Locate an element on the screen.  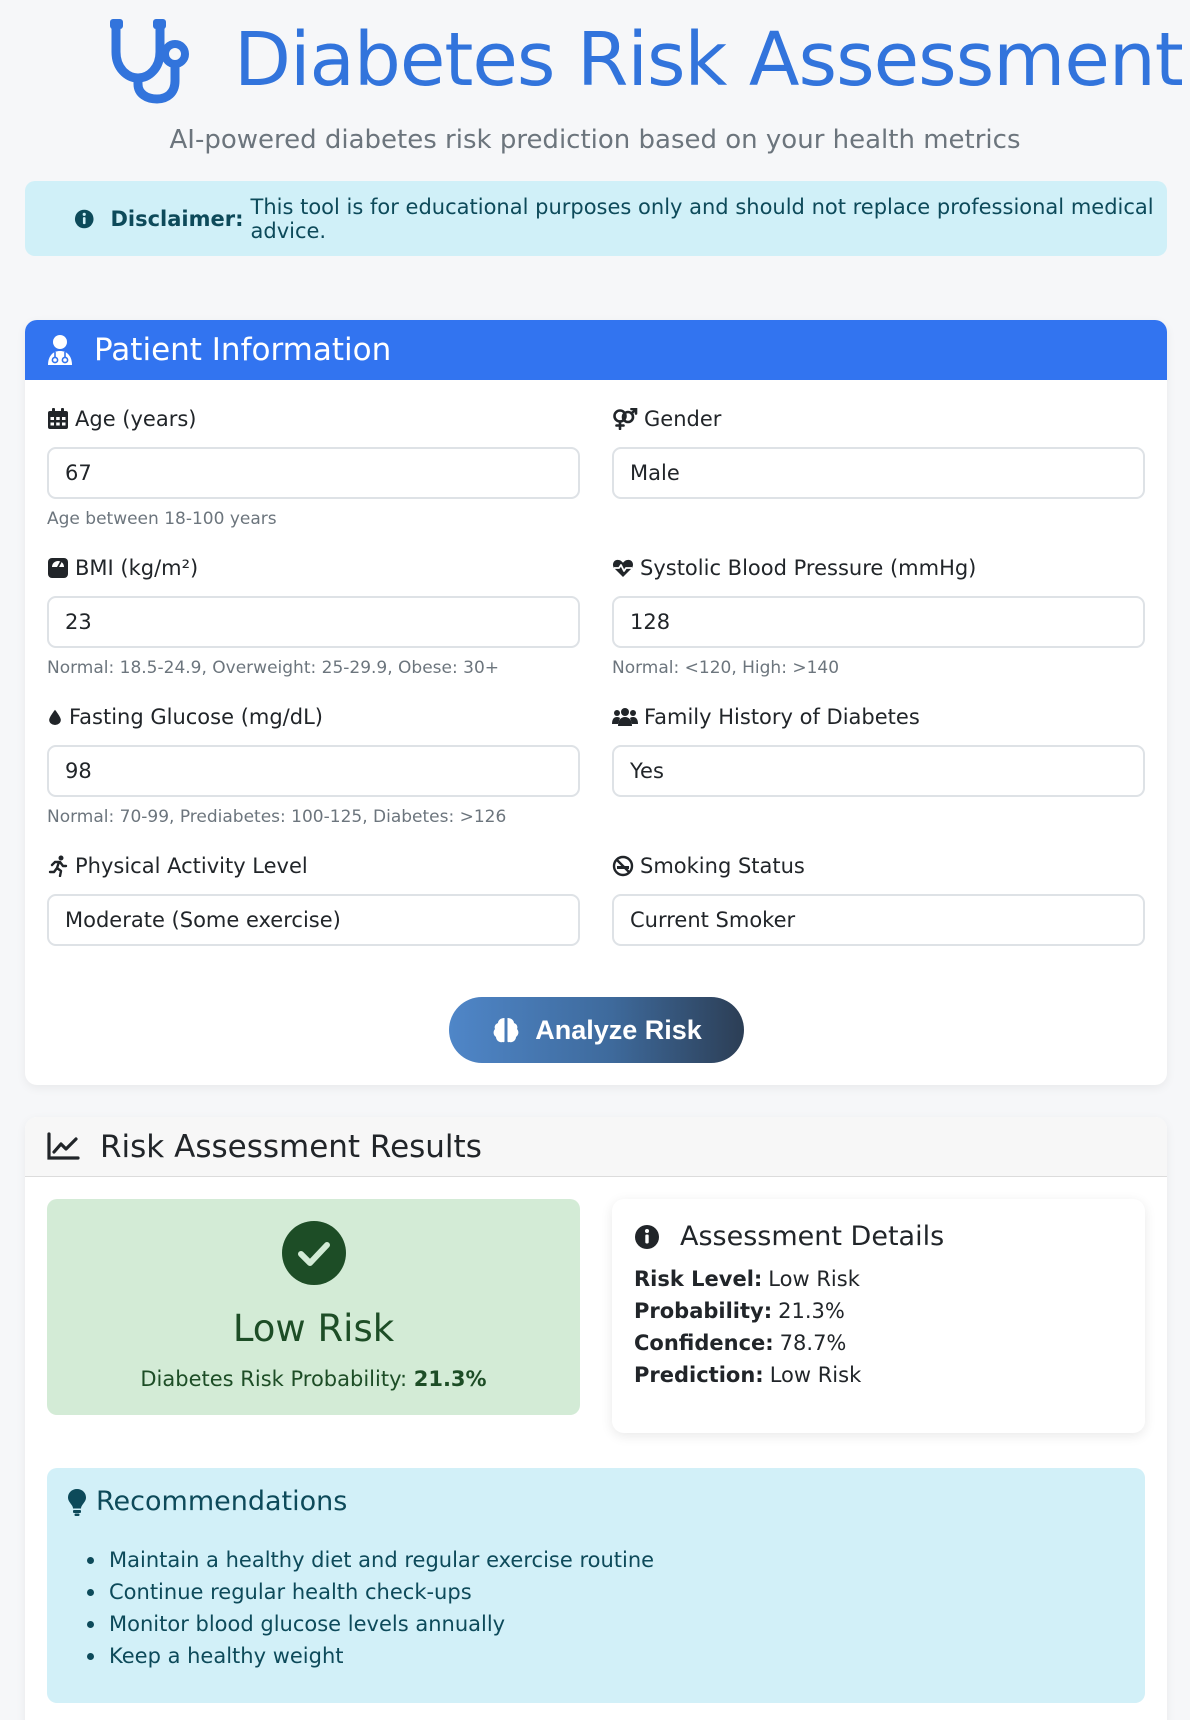
activity-label: Physical Activity Level is located at coordinates (313, 866).